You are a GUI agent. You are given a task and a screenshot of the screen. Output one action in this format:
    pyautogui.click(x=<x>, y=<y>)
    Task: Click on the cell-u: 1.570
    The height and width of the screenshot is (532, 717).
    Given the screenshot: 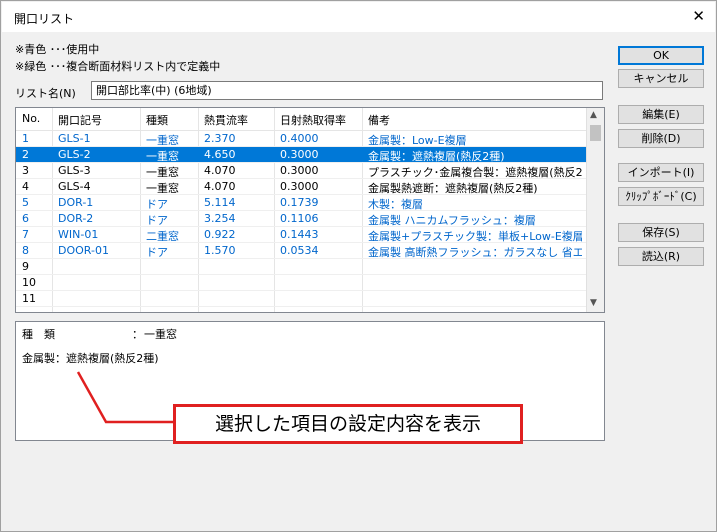 What is the action you would take?
    pyautogui.click(x=220, y=250)
    